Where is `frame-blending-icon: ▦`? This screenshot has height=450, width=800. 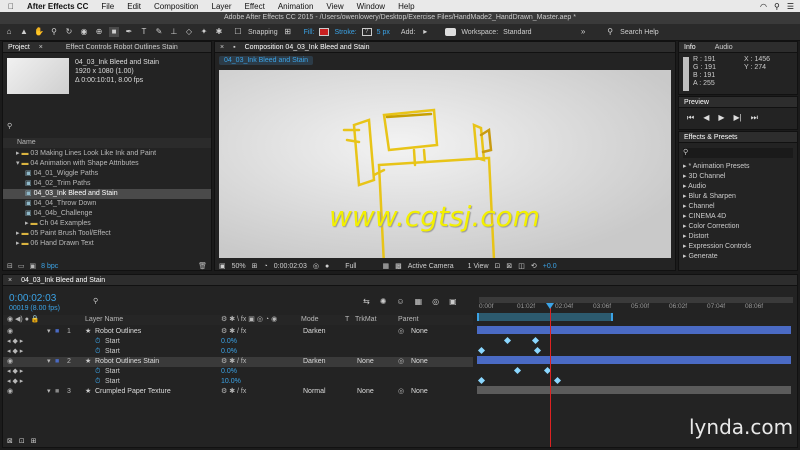 frame-blending-icon: ▦ is located at coordinates (419, 301).